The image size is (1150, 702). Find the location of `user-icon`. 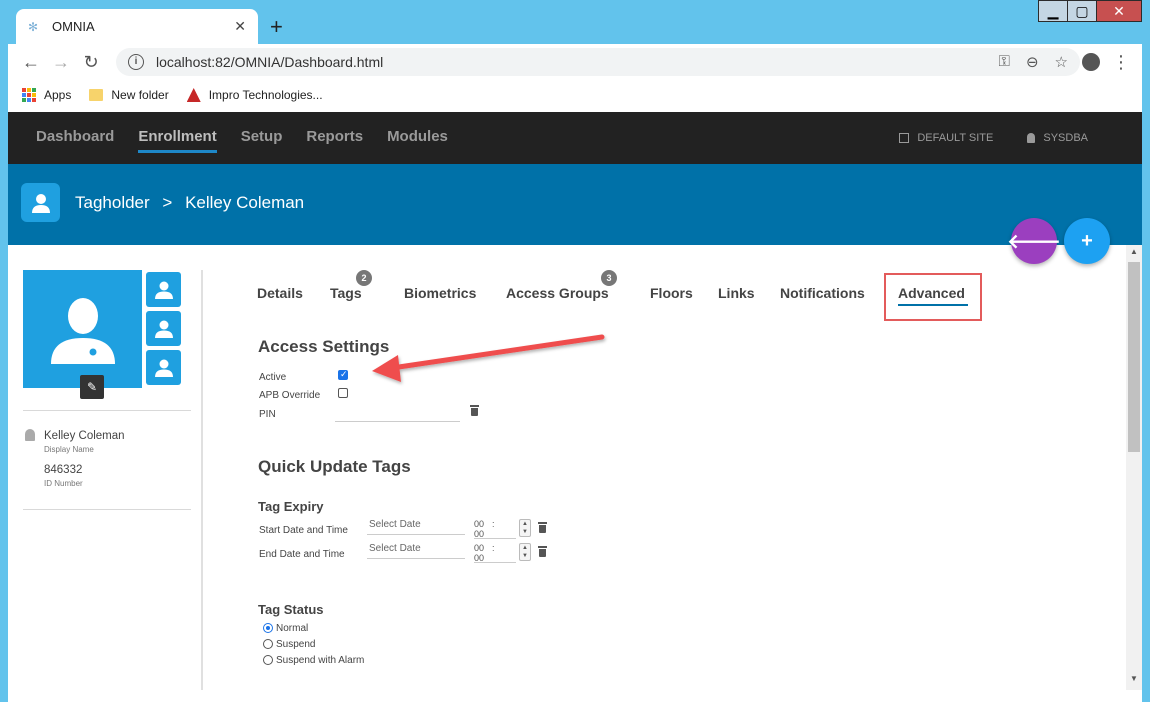

user-icon is located at coordinates (30, 435).